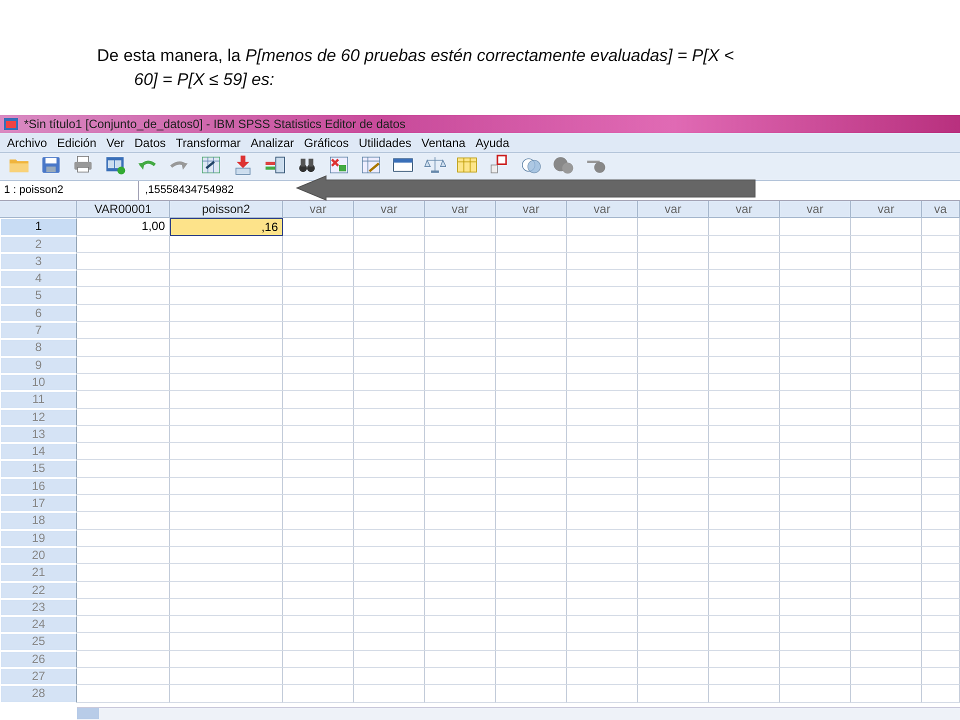 The image size is (960, 720). Describe the element at coordinates (275, 165) in the screenshot. I see `insert-column-icon` at that location.